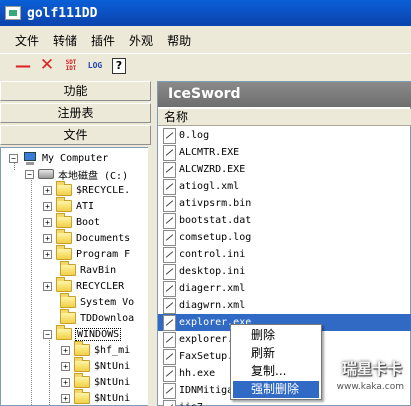 Image resolution: width=411 pixels, height=406 pixels. What do you see at coordinates (284, 152) in the screenshot?
I see `file-row: ALCMTR.EXE` at bounding box center [284, 152].